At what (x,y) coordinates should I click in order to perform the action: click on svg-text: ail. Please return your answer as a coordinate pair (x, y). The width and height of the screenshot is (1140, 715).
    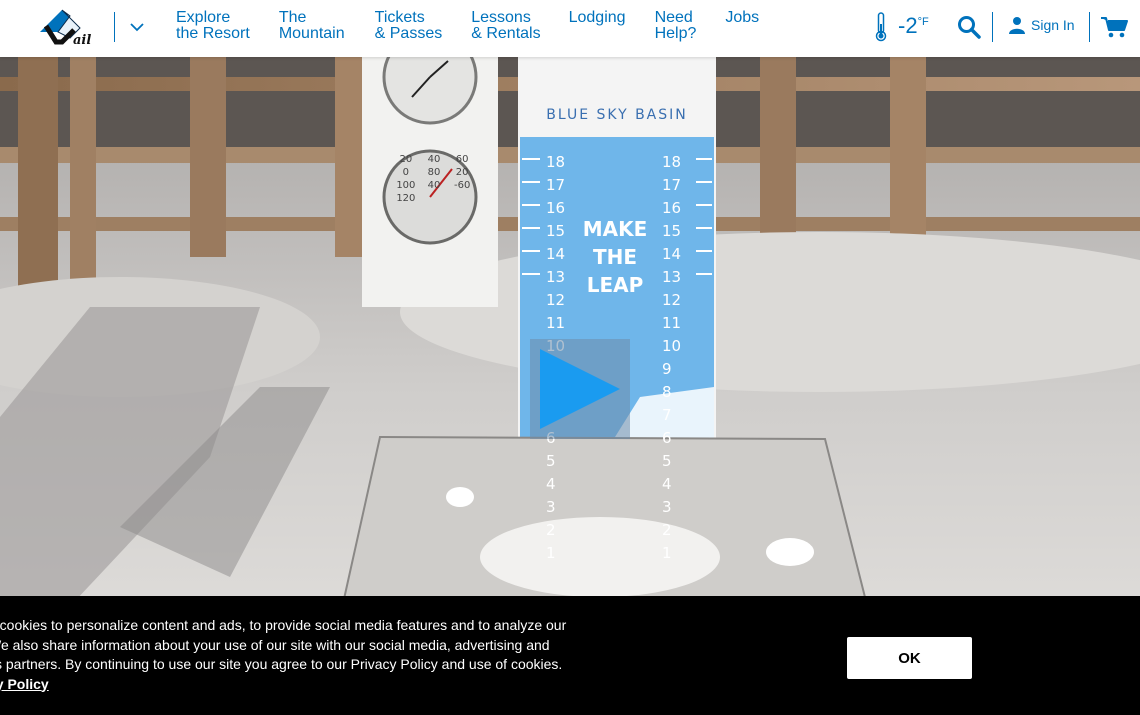
    Looking at the image, I should click on (82, 40).